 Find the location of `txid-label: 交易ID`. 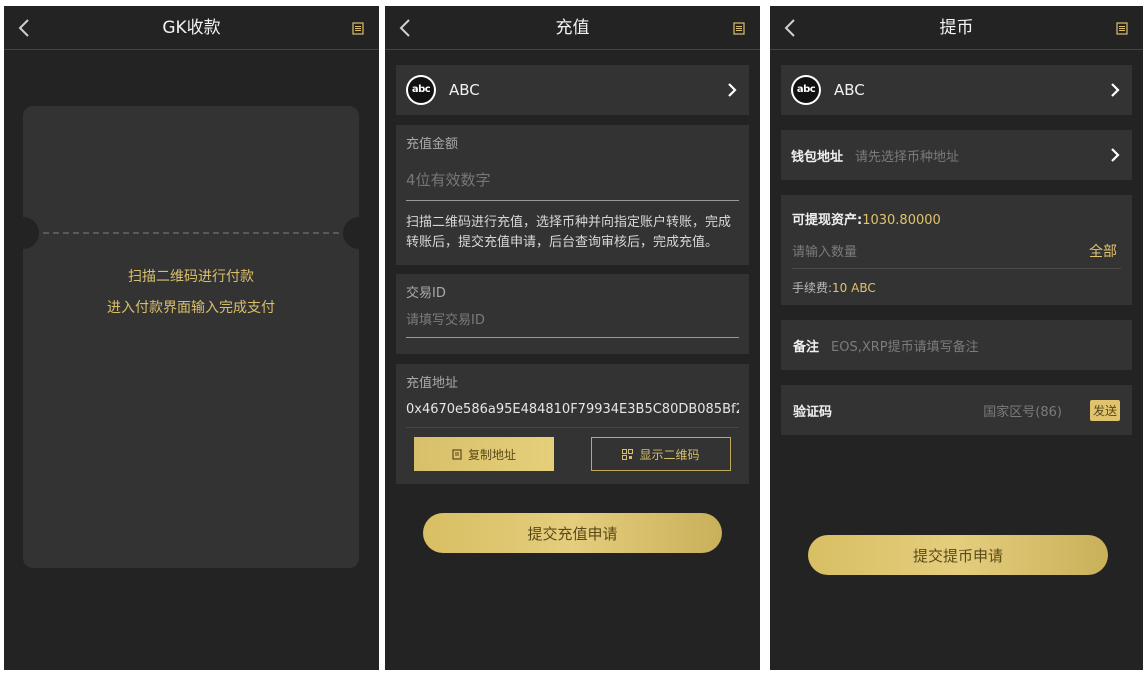

txid-label: 交易ID is located at coordinates (426, 293).